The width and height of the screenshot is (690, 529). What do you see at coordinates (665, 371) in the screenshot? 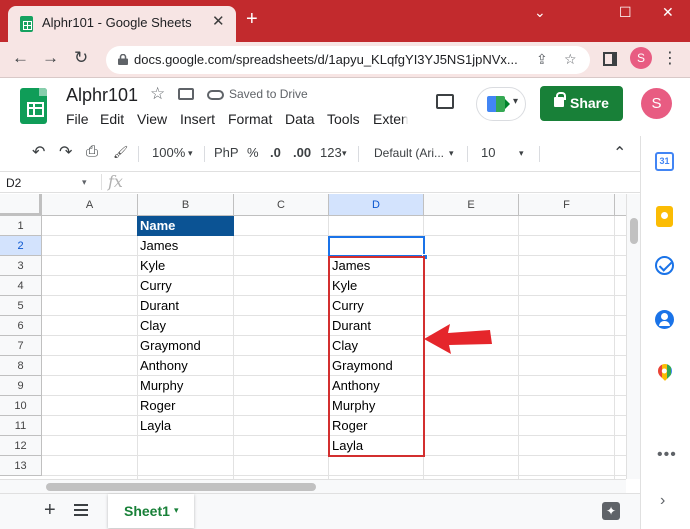
I see `maps-icon` at bounding box center [665, 371].